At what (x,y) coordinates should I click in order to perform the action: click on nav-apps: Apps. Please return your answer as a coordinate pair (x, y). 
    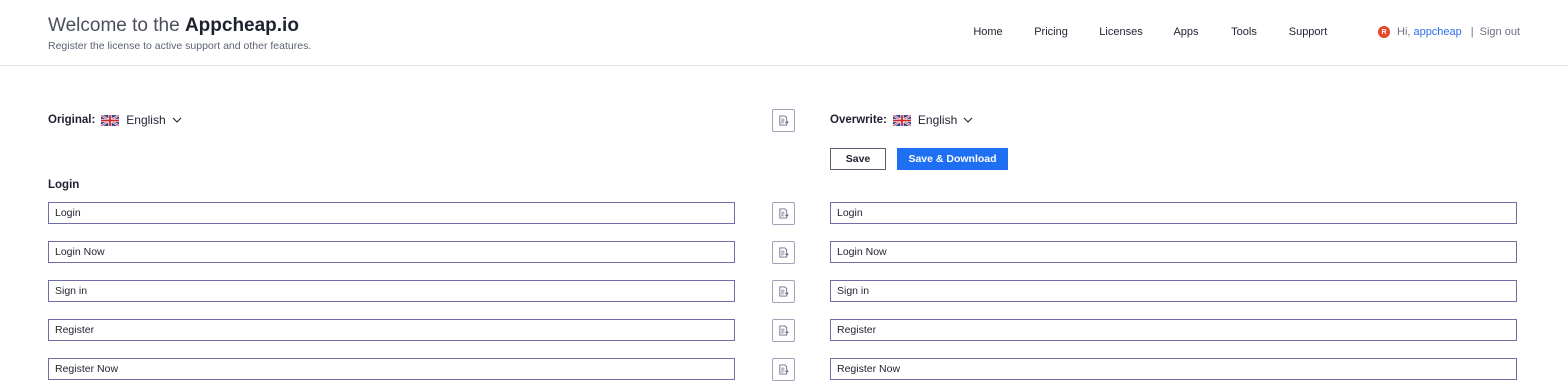
    Looking at the image, I should click on (1185, 32).